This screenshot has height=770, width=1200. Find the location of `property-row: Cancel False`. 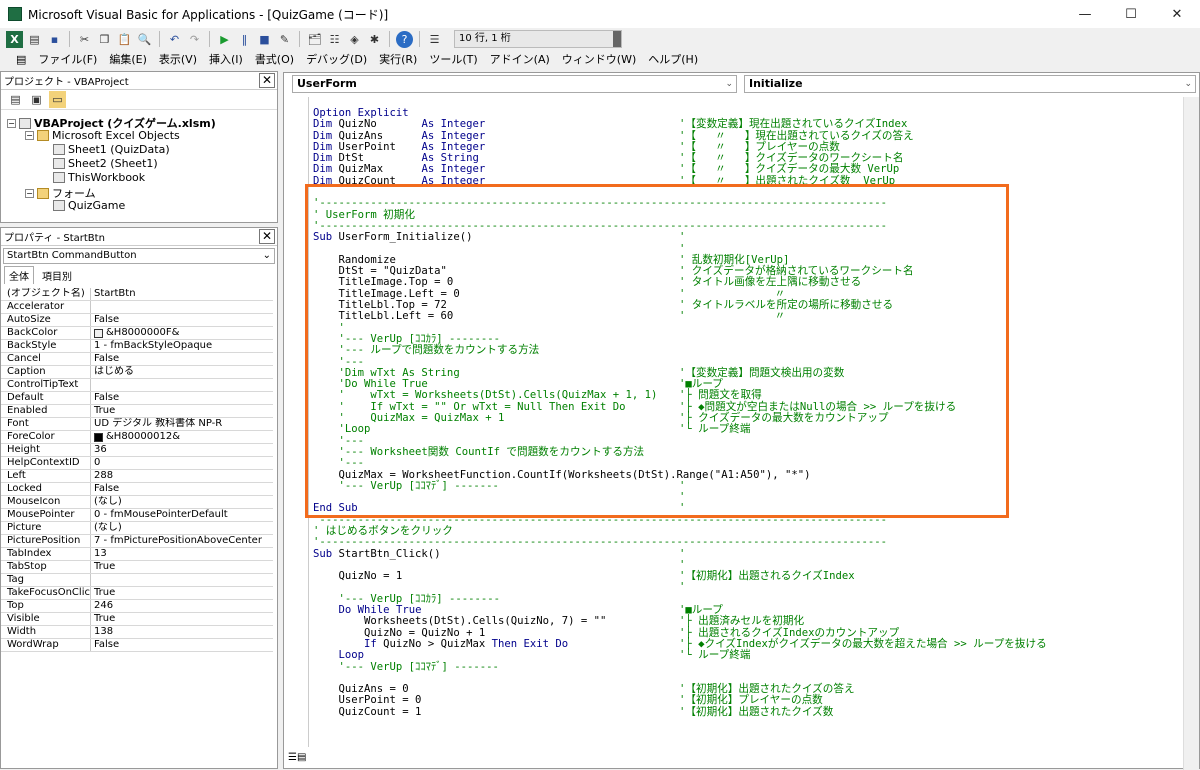

property-row: Cancel False is located at coordinates (137, 359).